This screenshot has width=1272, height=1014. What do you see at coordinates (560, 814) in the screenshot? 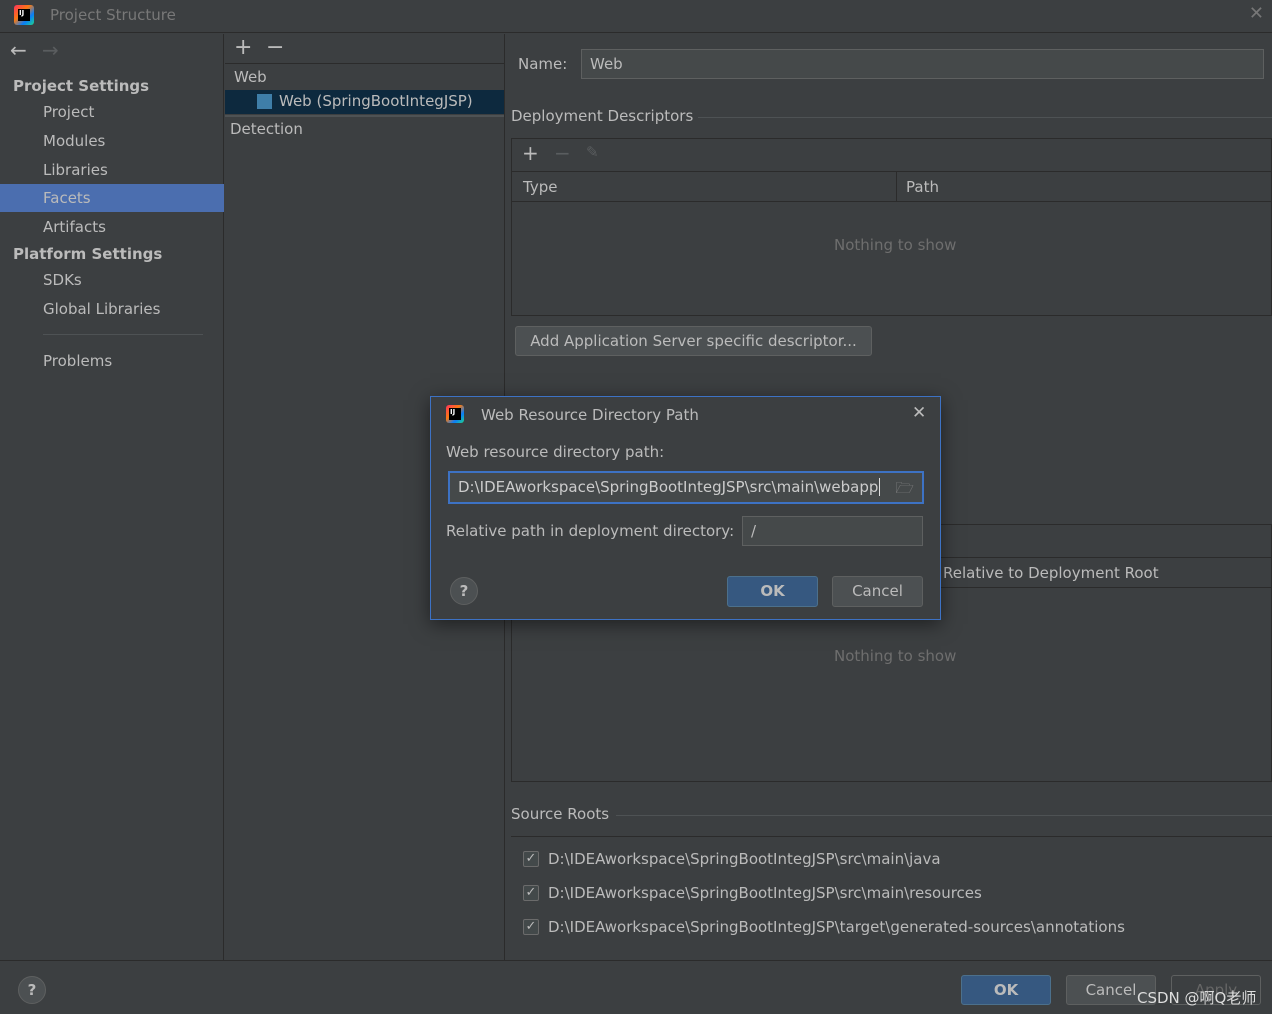
I see `source-roots-heading: Source Roots` at bounding box center [560, 814].